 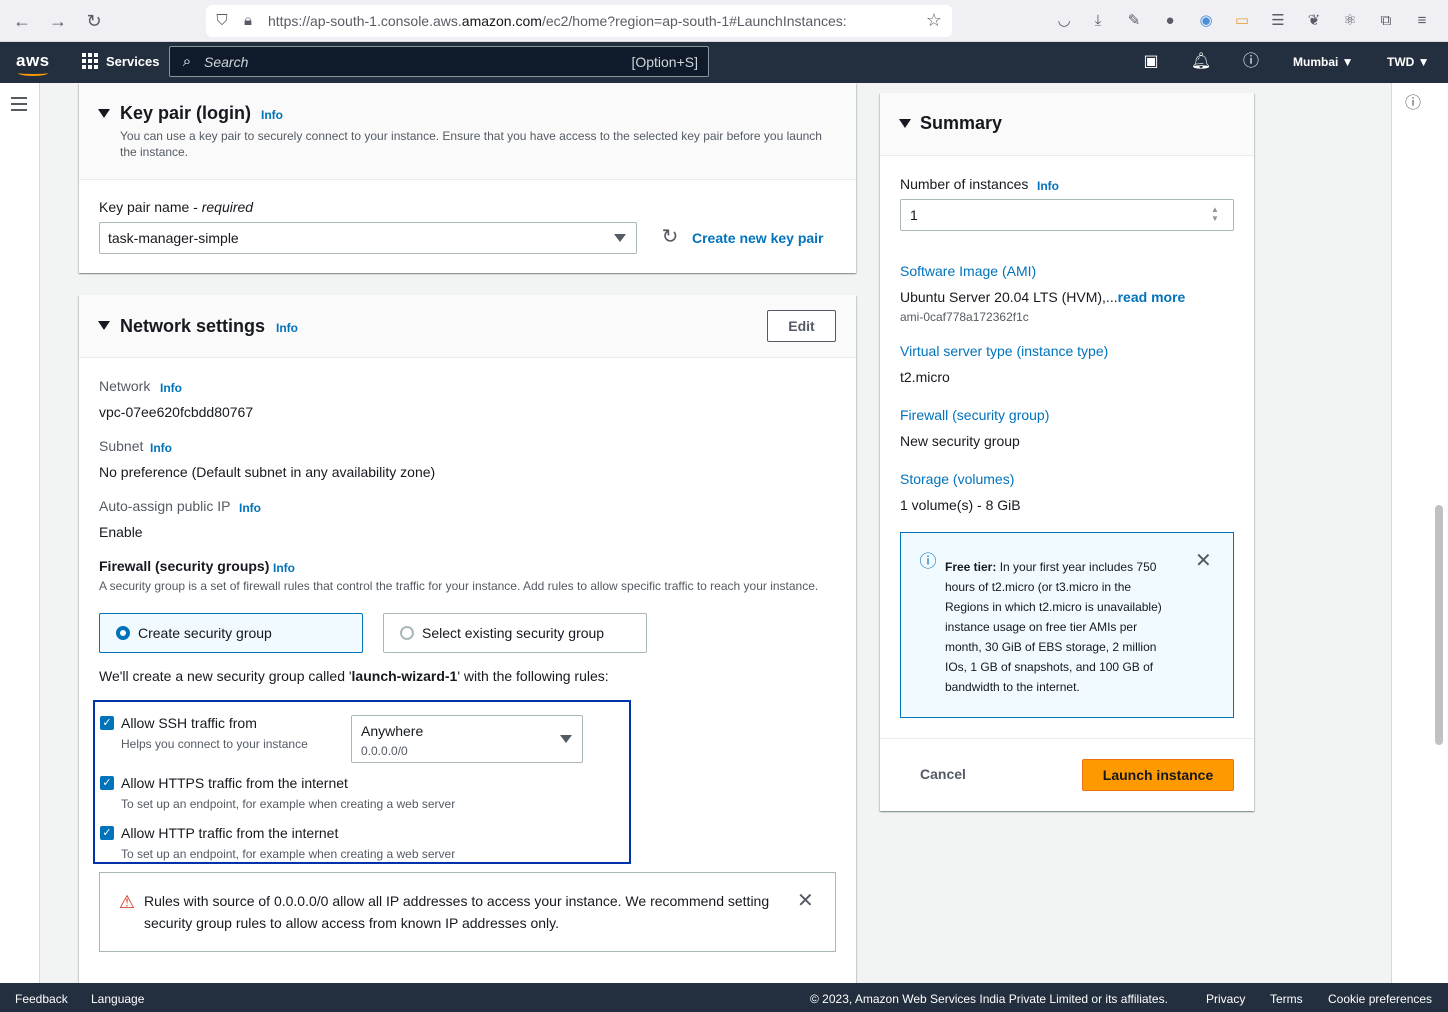 What do you see at coordinates (107, 783) in the screenshot?
I see `https-checkbox: ✓` at bounding box center [107, 783].